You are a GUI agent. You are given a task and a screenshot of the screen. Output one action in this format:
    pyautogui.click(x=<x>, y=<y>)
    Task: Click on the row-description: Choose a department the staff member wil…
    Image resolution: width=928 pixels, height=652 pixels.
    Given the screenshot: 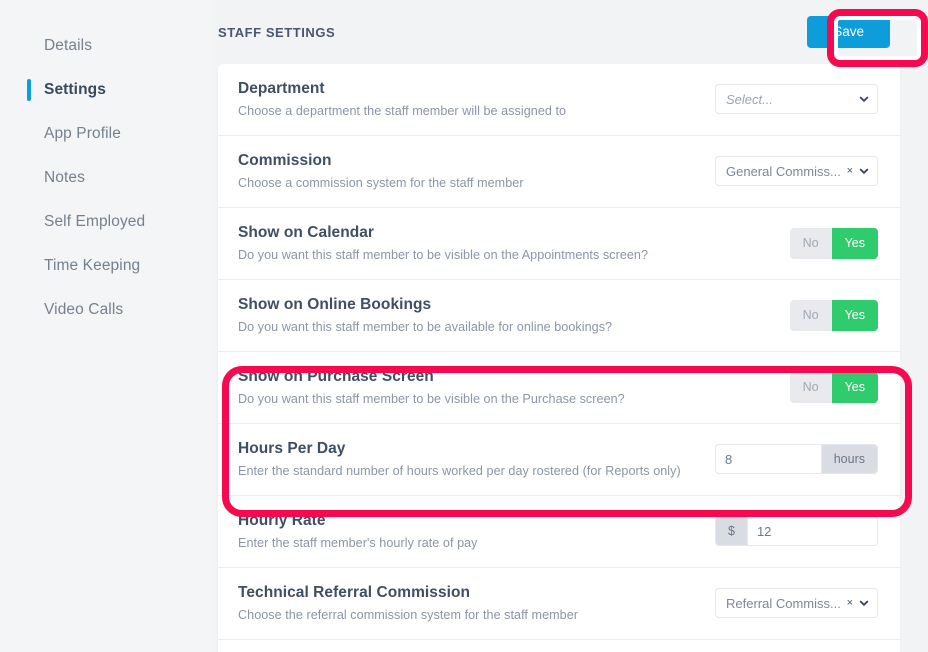 What is the action you would take?
    pyautogui.click(x=402, y=110)
    